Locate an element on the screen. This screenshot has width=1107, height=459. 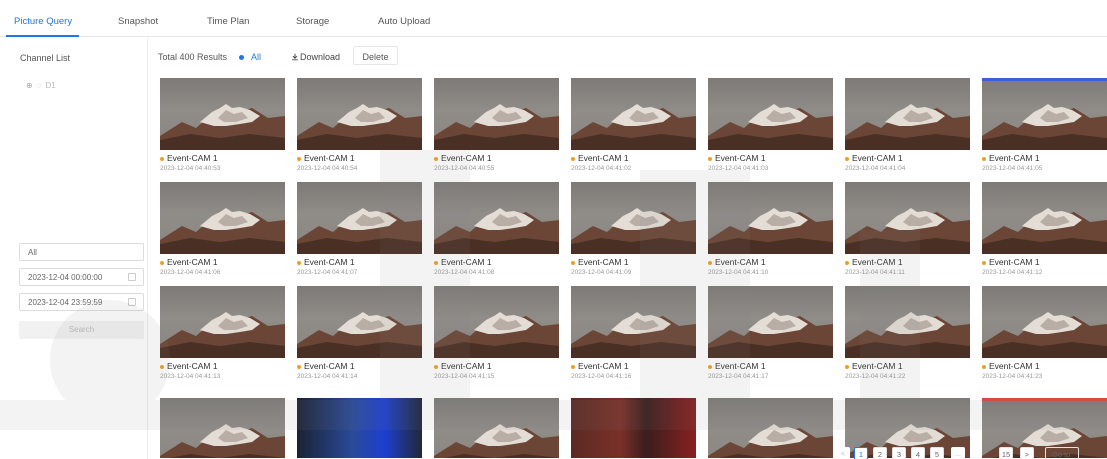
picture-card: Event-CAM 1 2023-12-04 04:41:22 is located at coordinates (907, 336).